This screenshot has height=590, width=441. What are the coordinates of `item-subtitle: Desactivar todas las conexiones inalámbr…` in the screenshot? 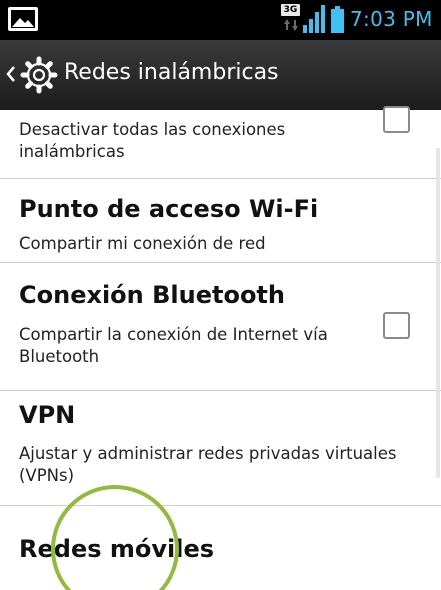 It's located at (152, 140).